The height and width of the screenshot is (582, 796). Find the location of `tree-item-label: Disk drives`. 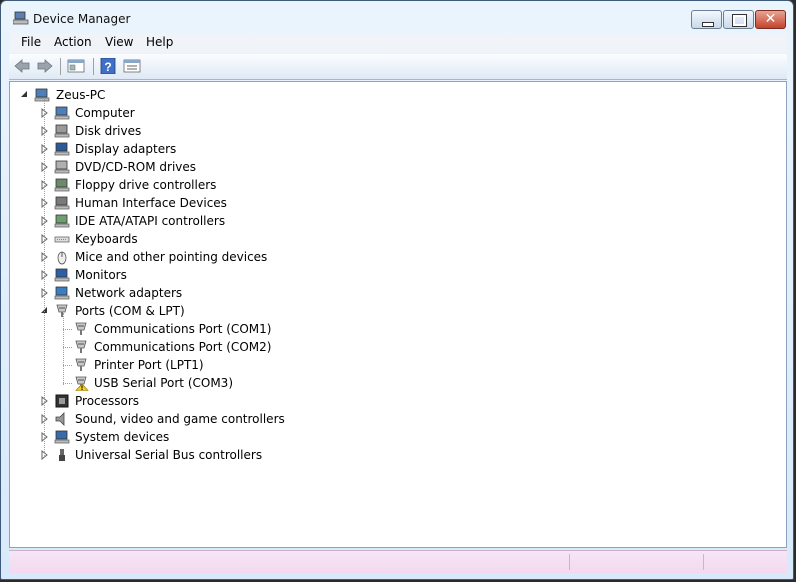

tree-item-label: Disk drives is located at coordinates (108, 131).